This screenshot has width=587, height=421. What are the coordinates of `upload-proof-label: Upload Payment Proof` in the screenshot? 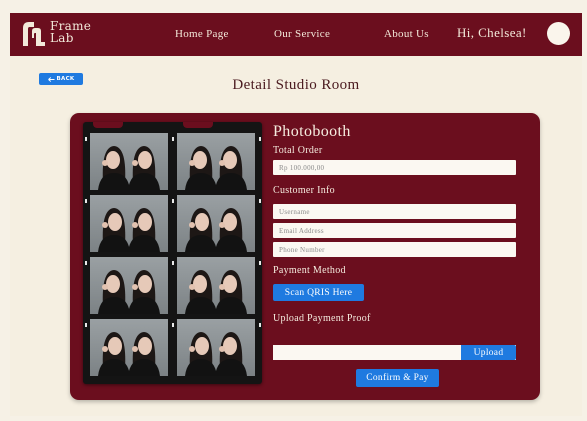 It's located at (322, 318).